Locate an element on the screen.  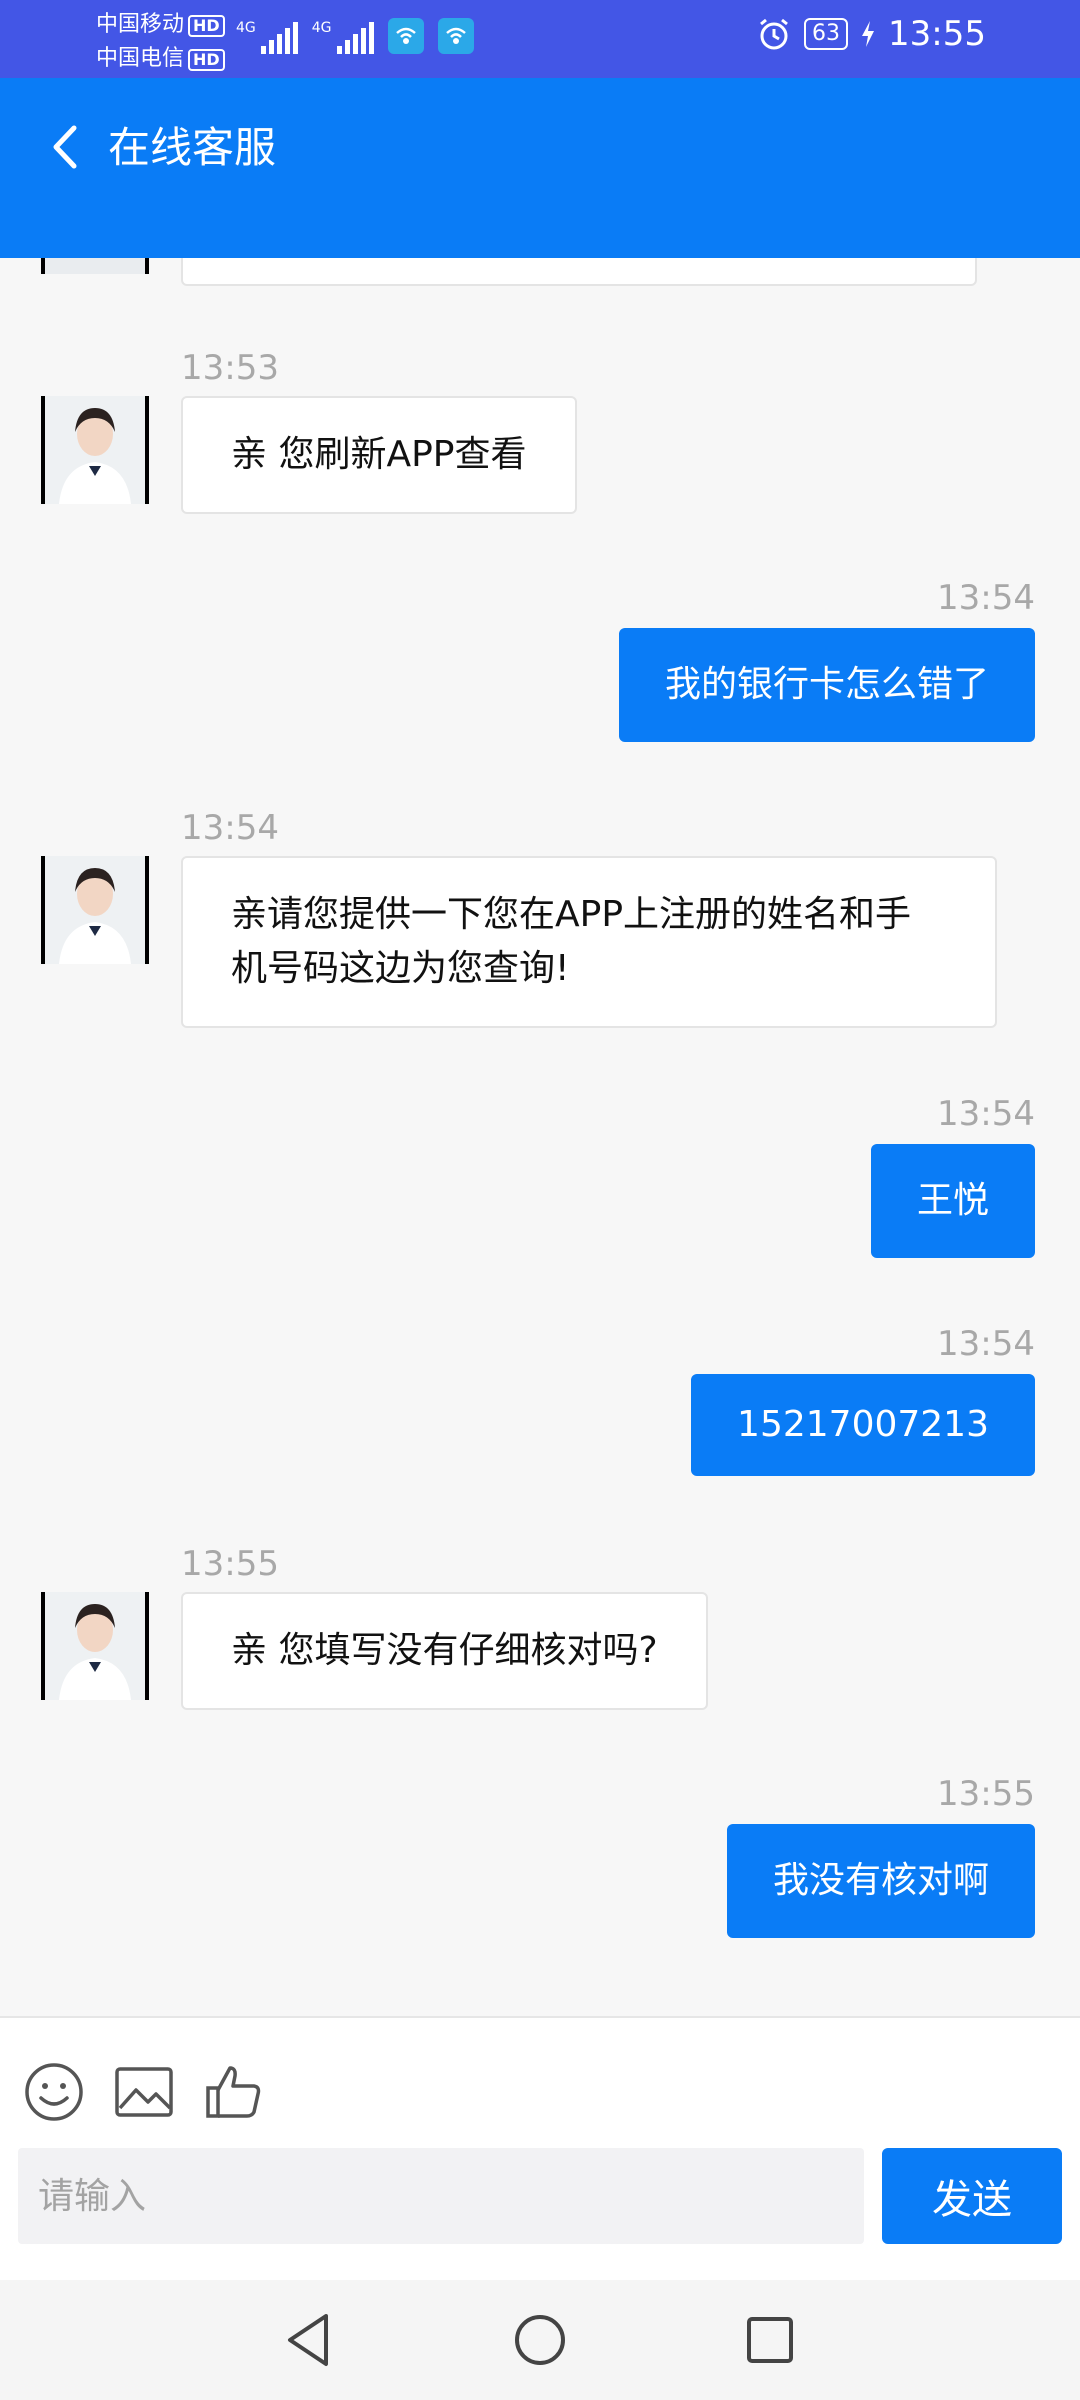
emoji-button is located at coordinates (54, 2092).